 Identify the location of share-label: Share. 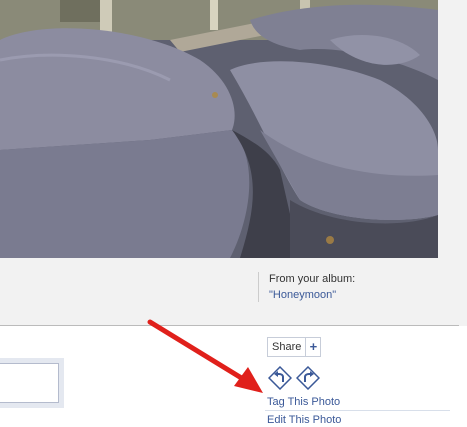
(287, 347).